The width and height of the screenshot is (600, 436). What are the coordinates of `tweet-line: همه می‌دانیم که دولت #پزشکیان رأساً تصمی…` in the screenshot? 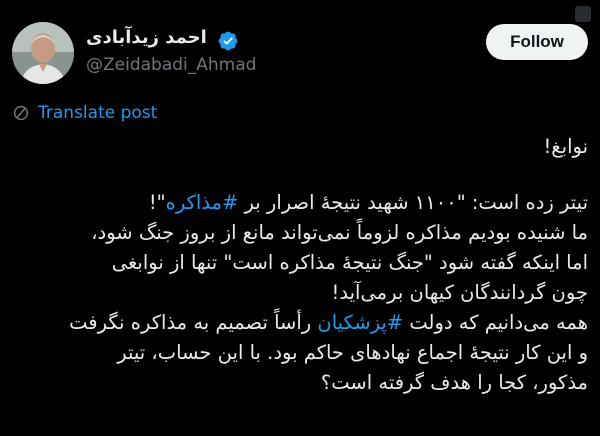 It's located at (300, 323).